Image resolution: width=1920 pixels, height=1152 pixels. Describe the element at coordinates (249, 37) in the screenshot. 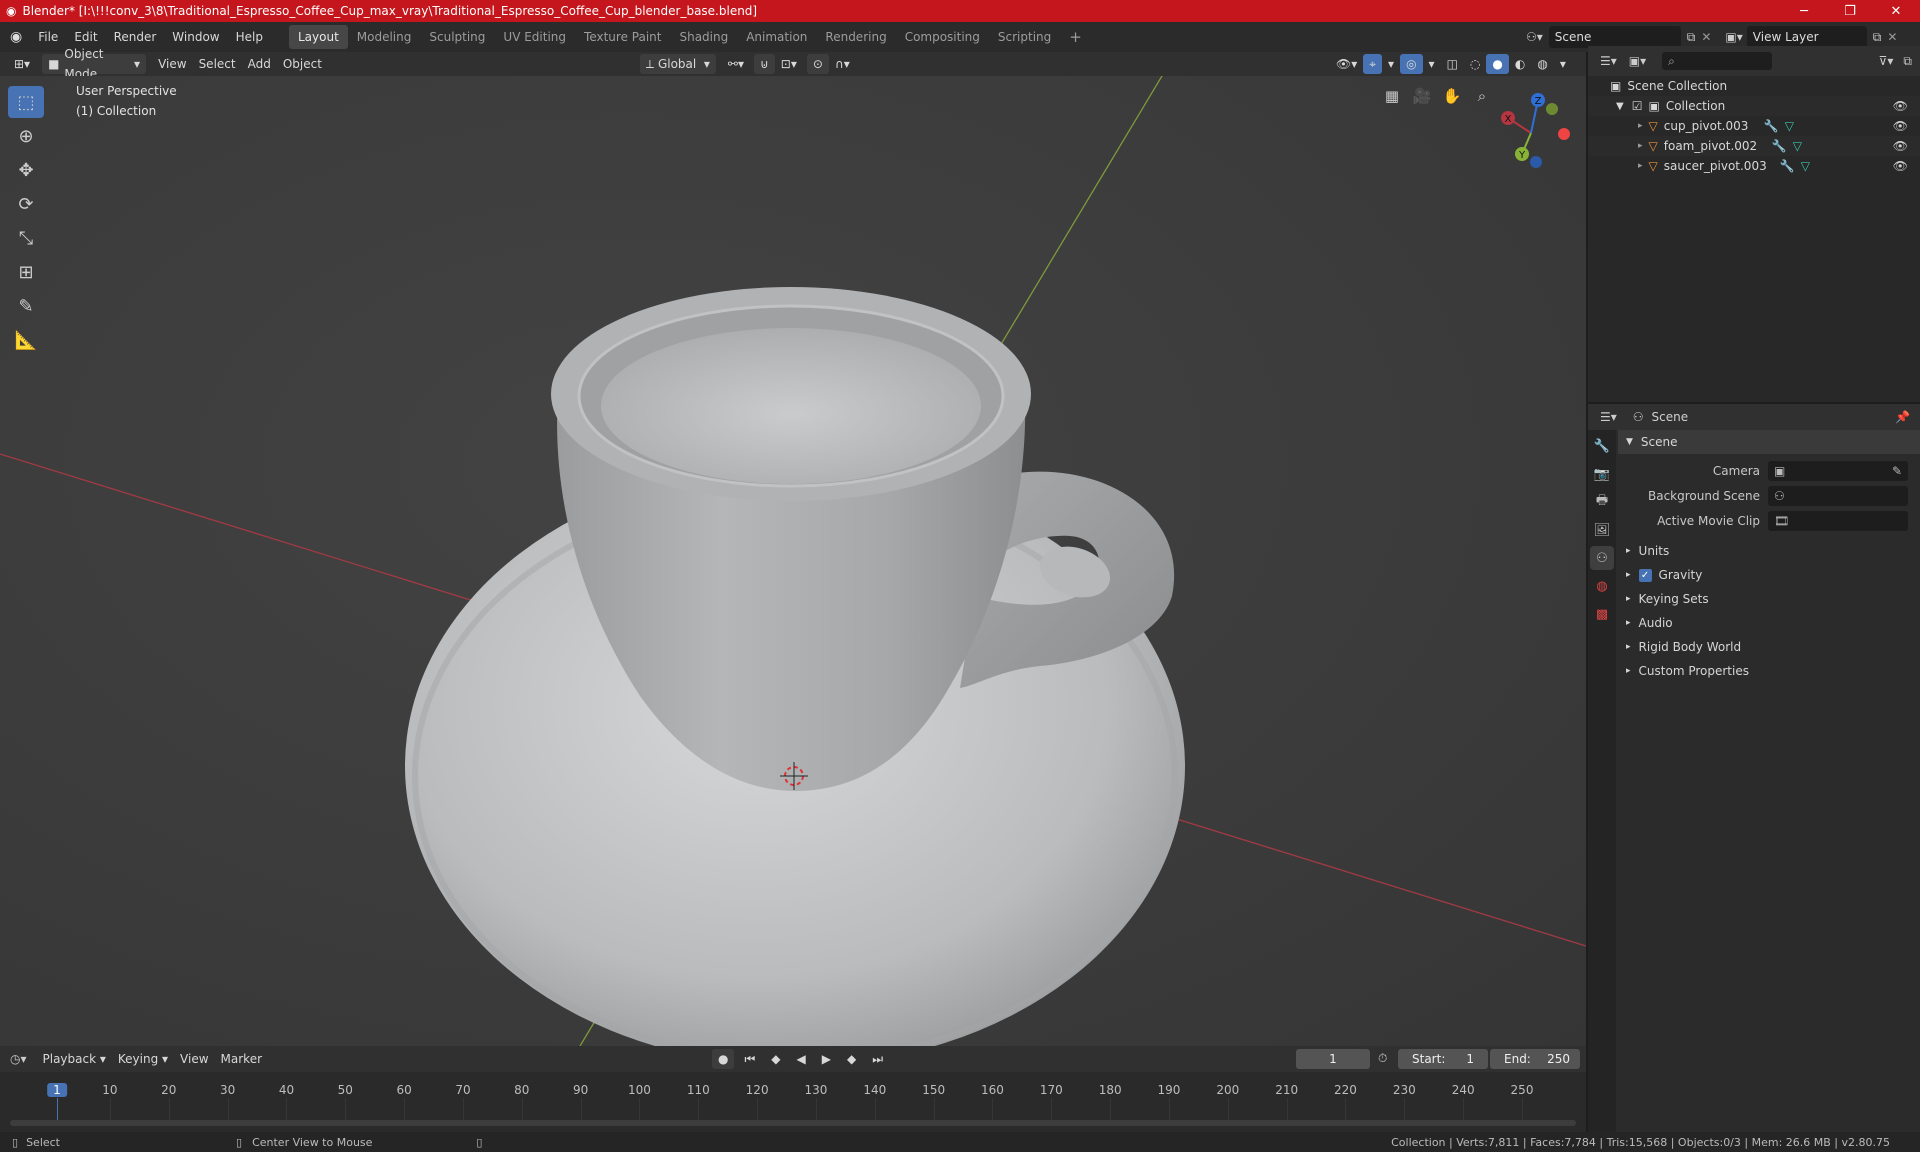

I see `menu-help: Help` at that location.